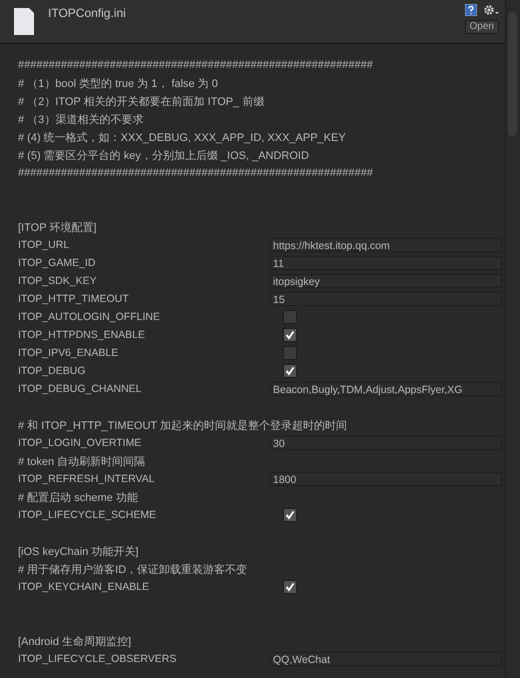  What do you see at coordinates (74, 299) in the screenshot?
I see `setting-label: ITOP_HTTP_TIMEOUT` at bounding box center [74, 299].